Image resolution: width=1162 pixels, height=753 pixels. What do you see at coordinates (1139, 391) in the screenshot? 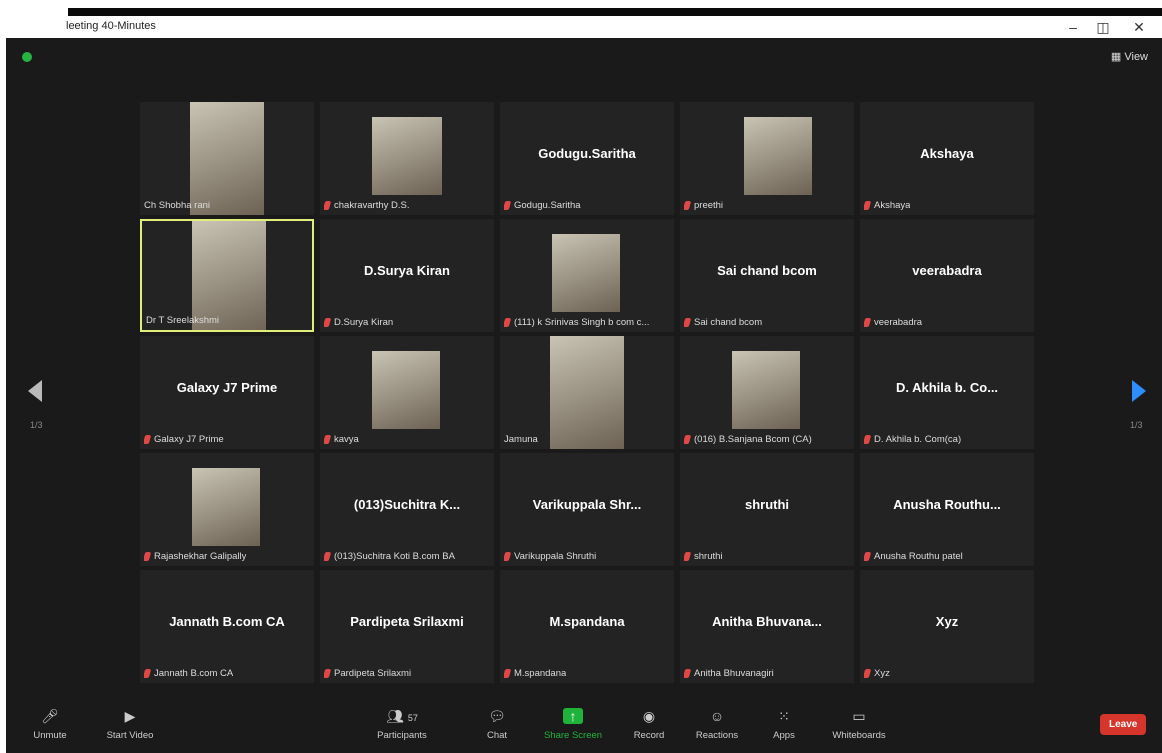
I see `next-page-arrow-icon` at bounding box center [1139, 391].